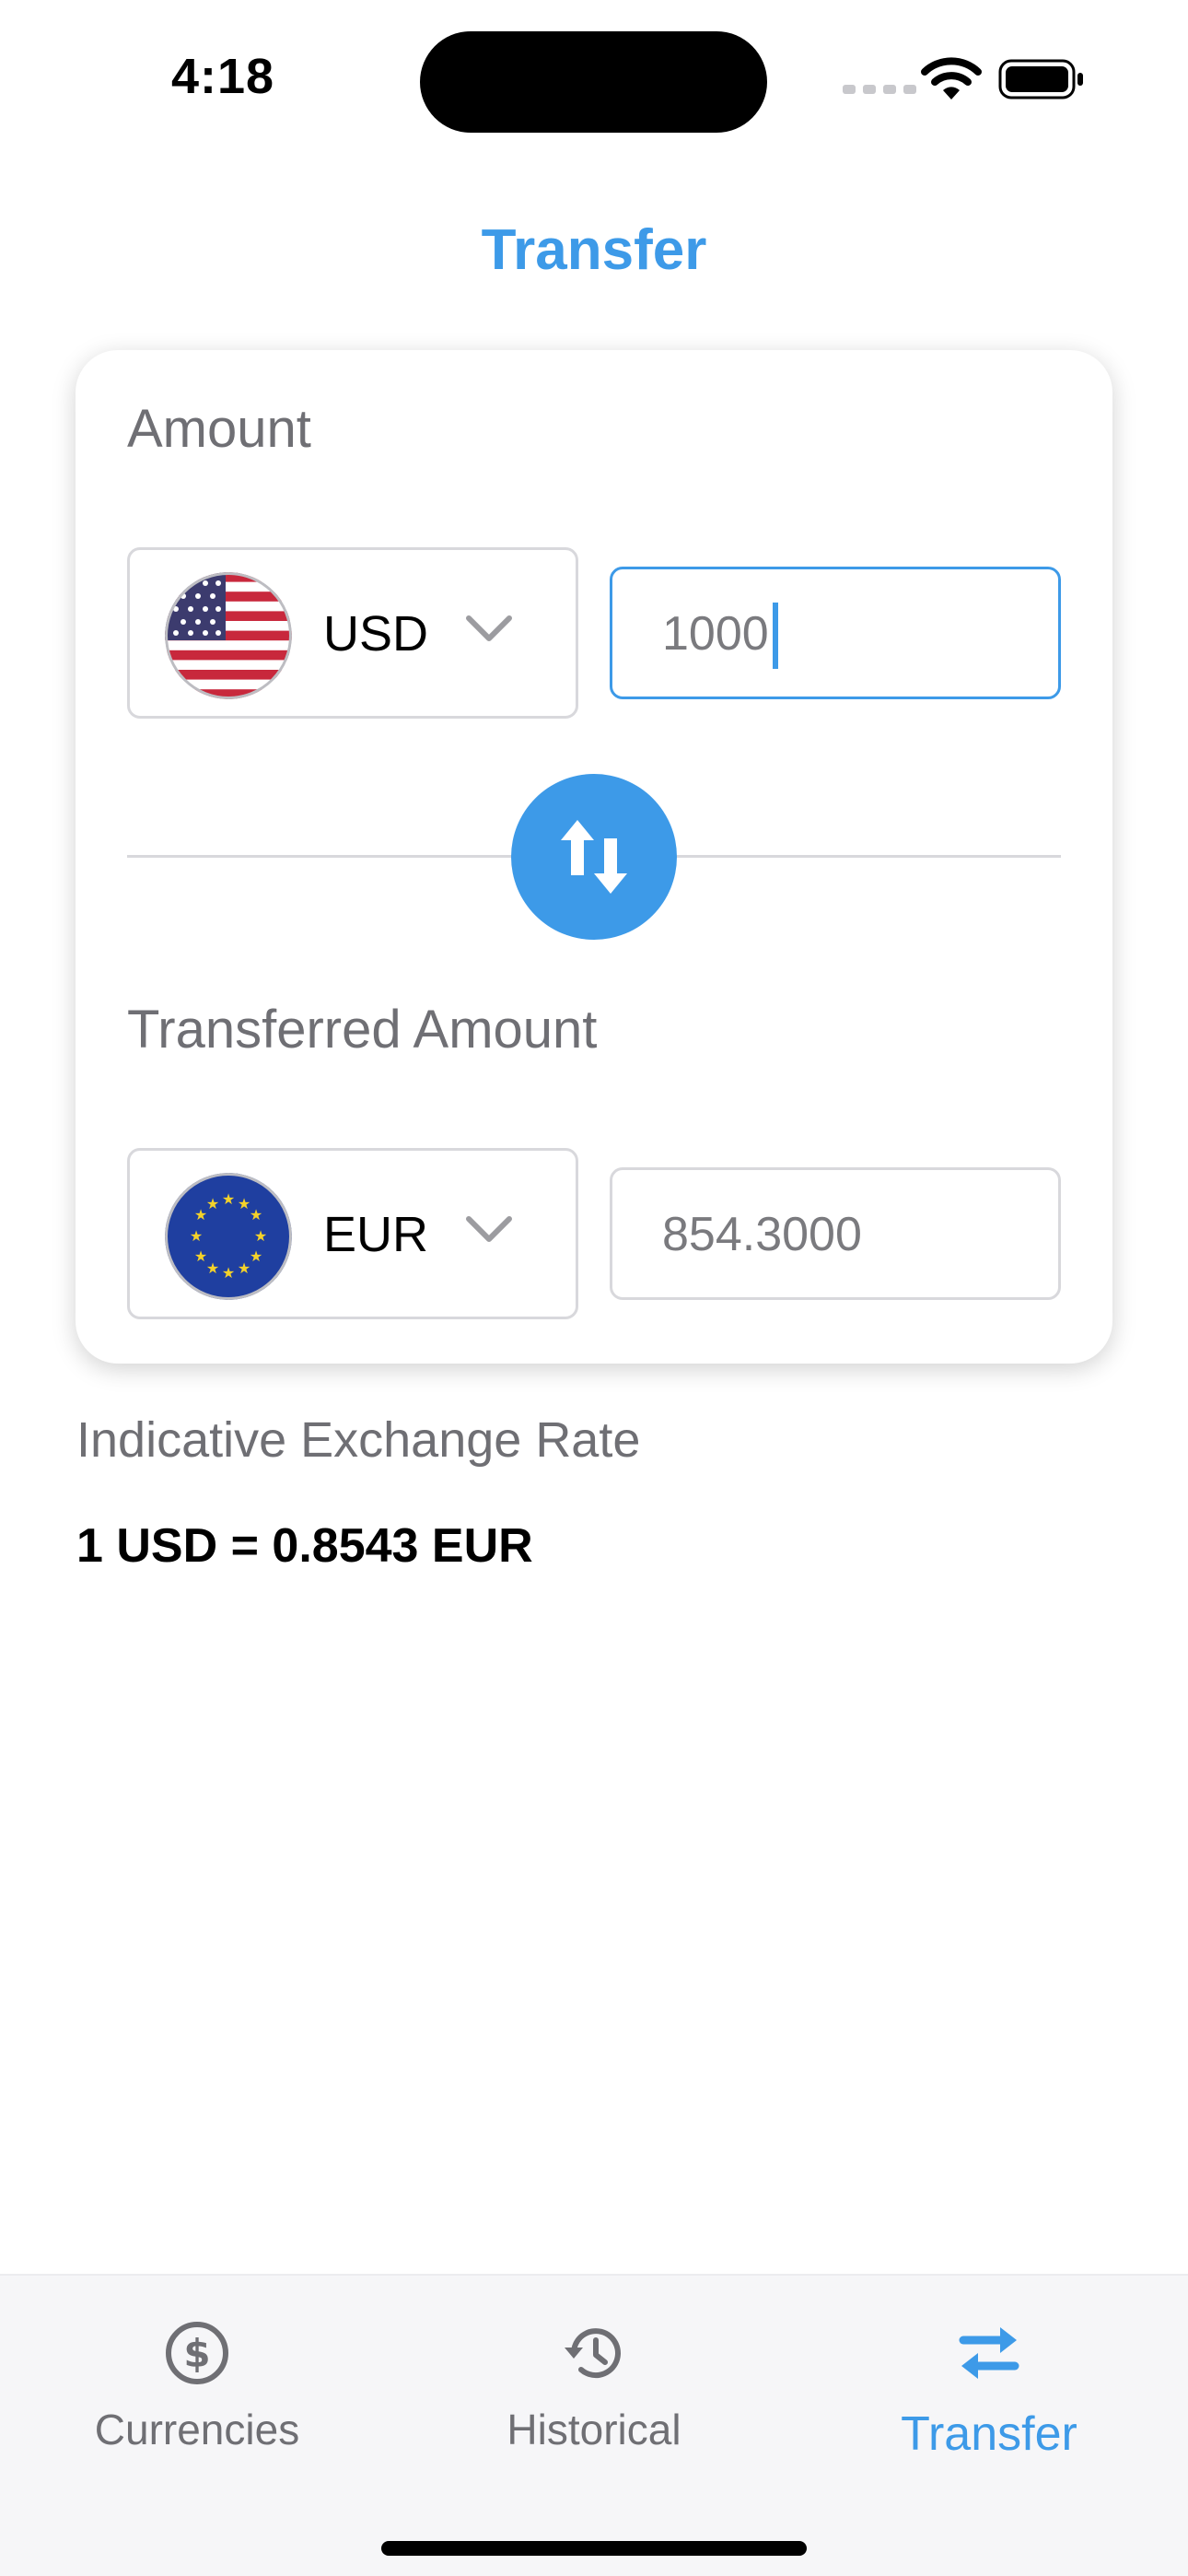 This screenshot has width=1188, height=2576. Describe the element at coordinates (1040, 79) in the screenshot. I see `battery-icon` at that location.